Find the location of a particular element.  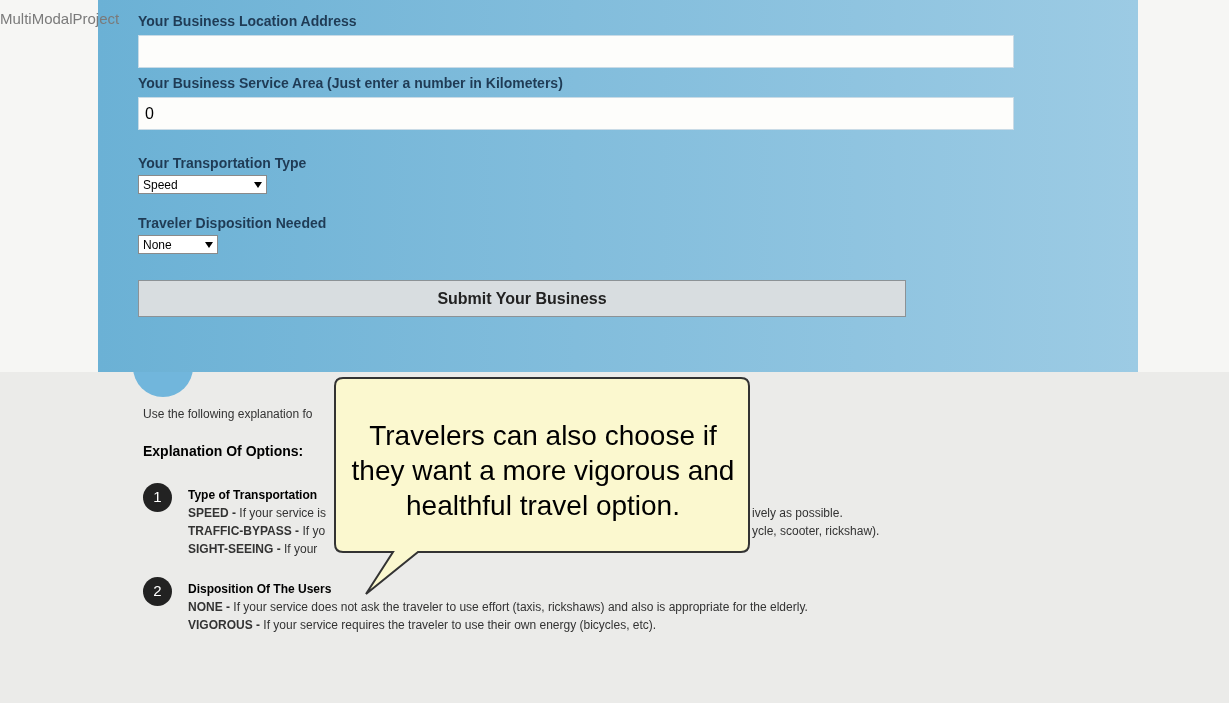

field-label: Traveler Disposition Needed is located at coordinates (233, 223).